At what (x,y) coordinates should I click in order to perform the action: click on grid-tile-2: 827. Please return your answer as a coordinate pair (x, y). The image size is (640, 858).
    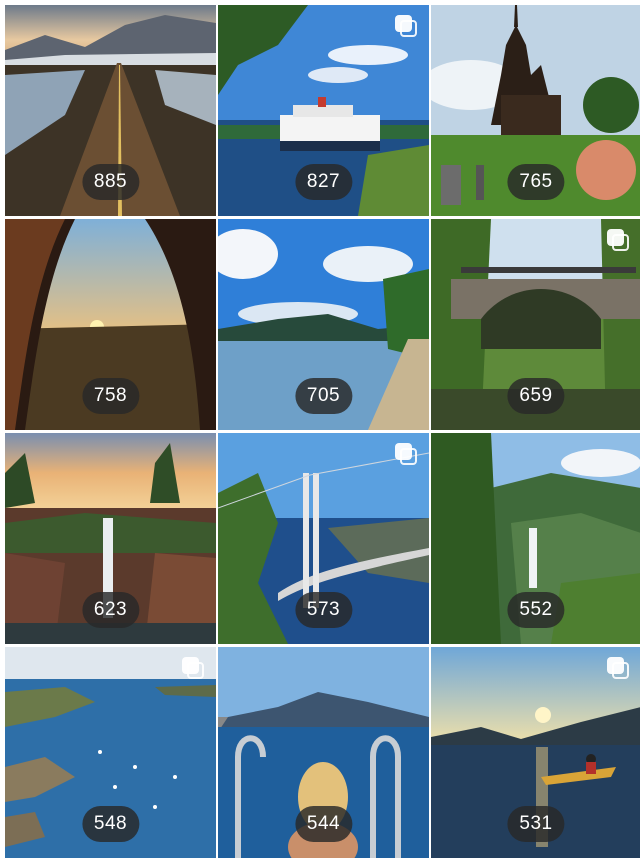
    Looking at the image, I should click on (323, 110).